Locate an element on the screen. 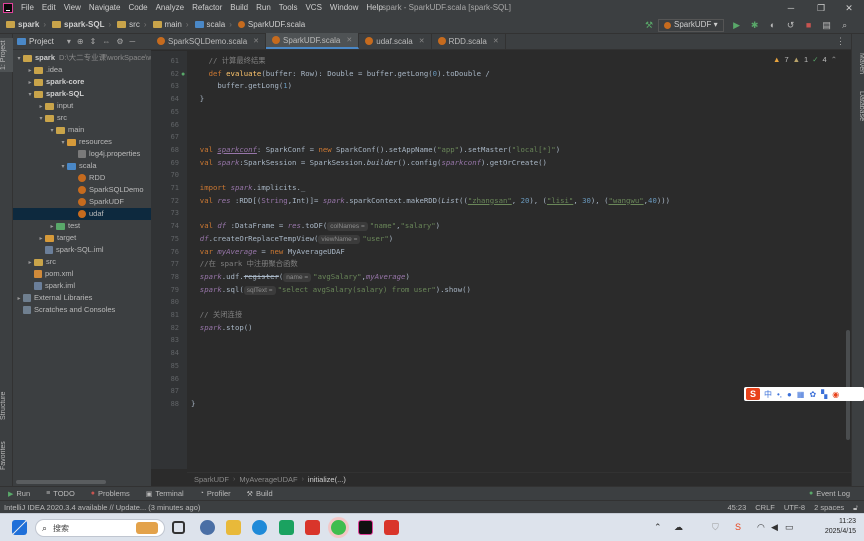 The image size is (864, 541). tree-item-rdd: RDD is located at coordinates (82, 178).